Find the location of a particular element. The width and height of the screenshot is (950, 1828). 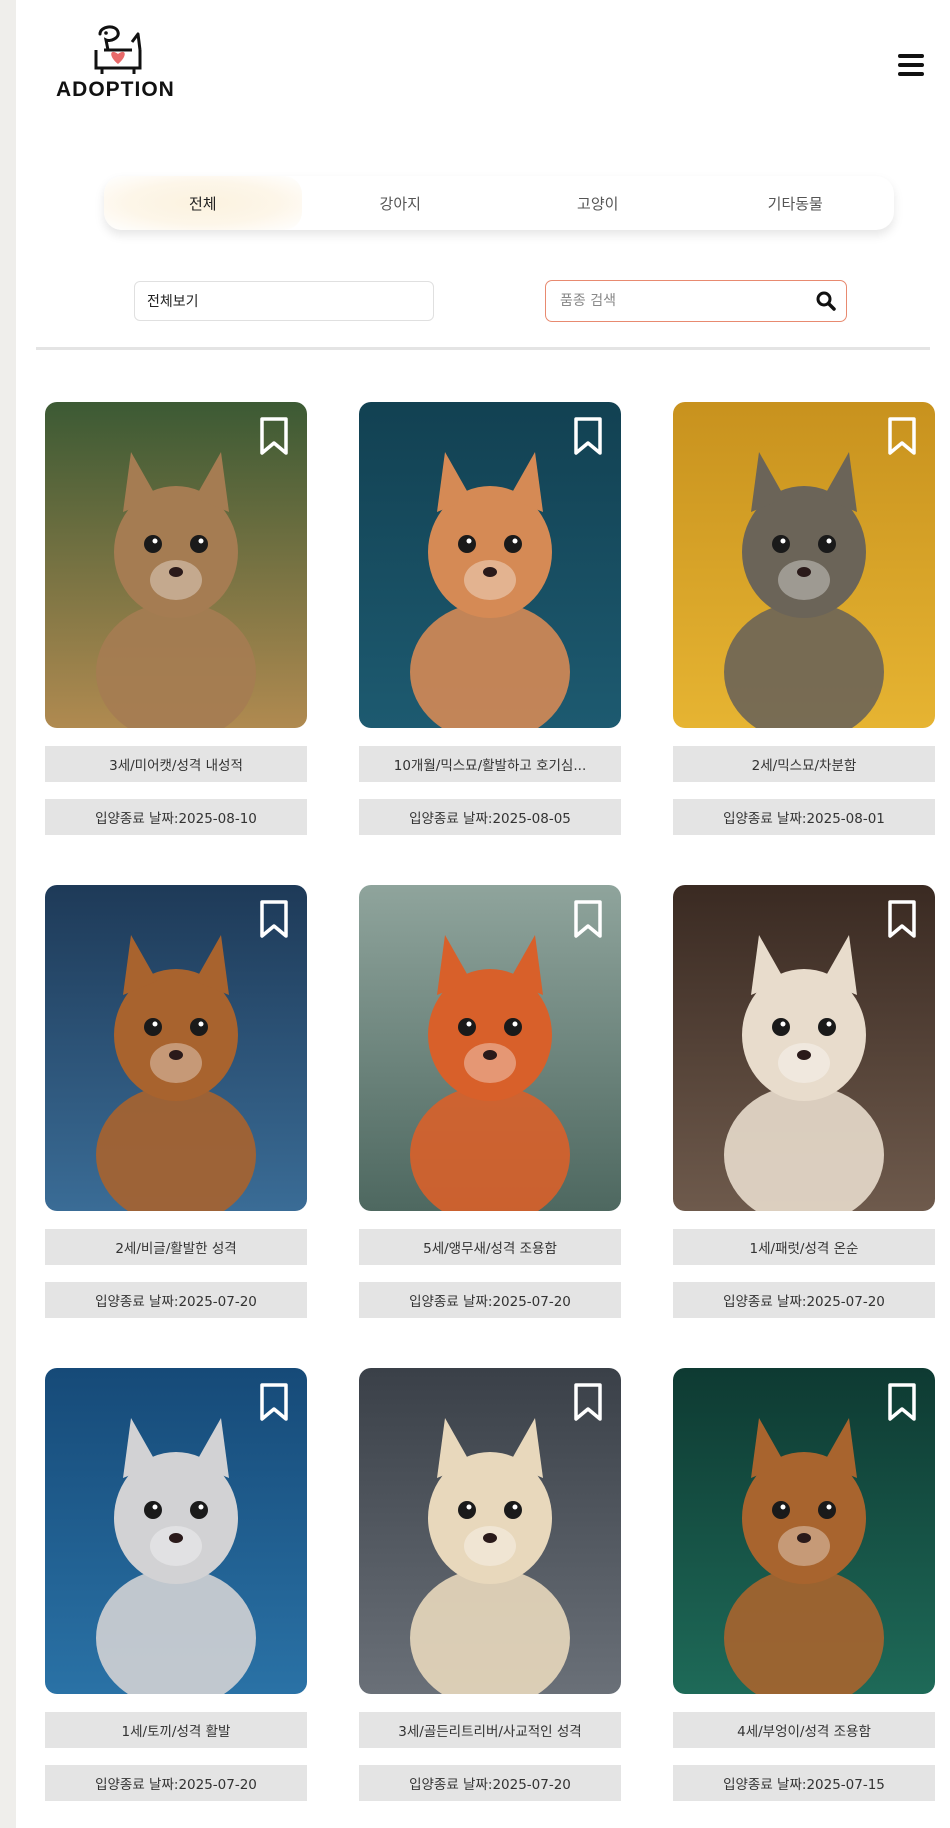

view-filter-select: 전체보기 is located at coordinates (284, 301).